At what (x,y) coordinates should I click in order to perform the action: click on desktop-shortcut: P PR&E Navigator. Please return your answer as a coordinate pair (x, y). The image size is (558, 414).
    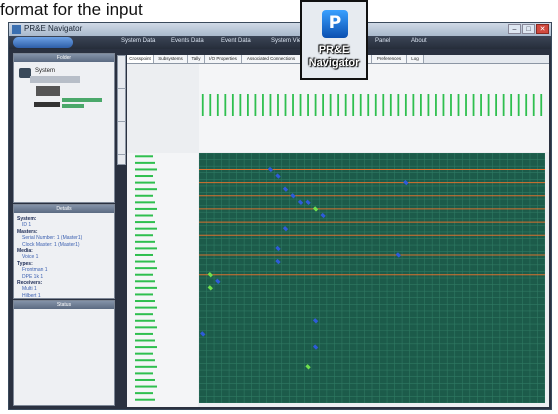
    Looking at the image, I should click on (334, 40).